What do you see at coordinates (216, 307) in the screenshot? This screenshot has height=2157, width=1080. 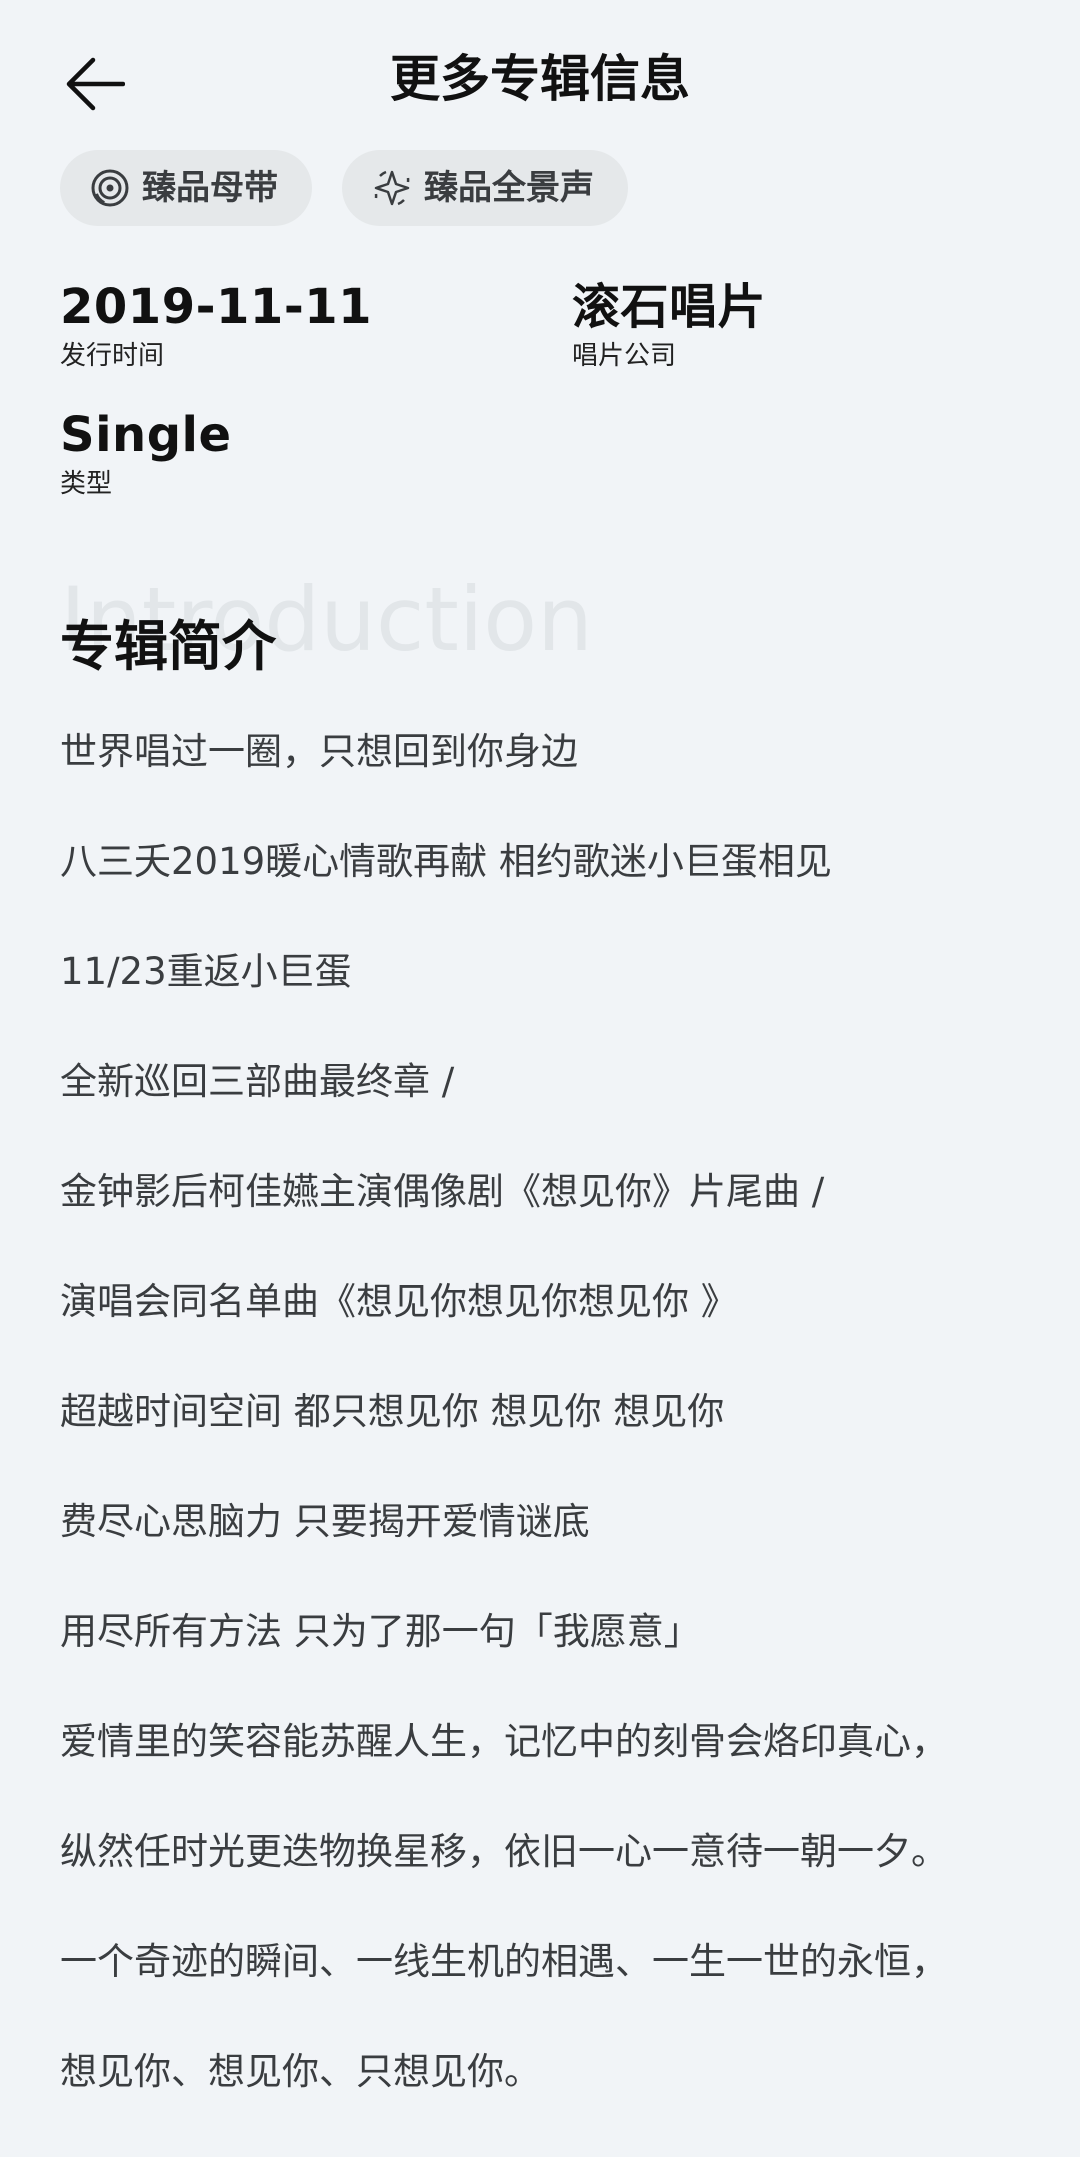 I see `release-date-value: 2019-11-11` at bounding box center [216, 307].